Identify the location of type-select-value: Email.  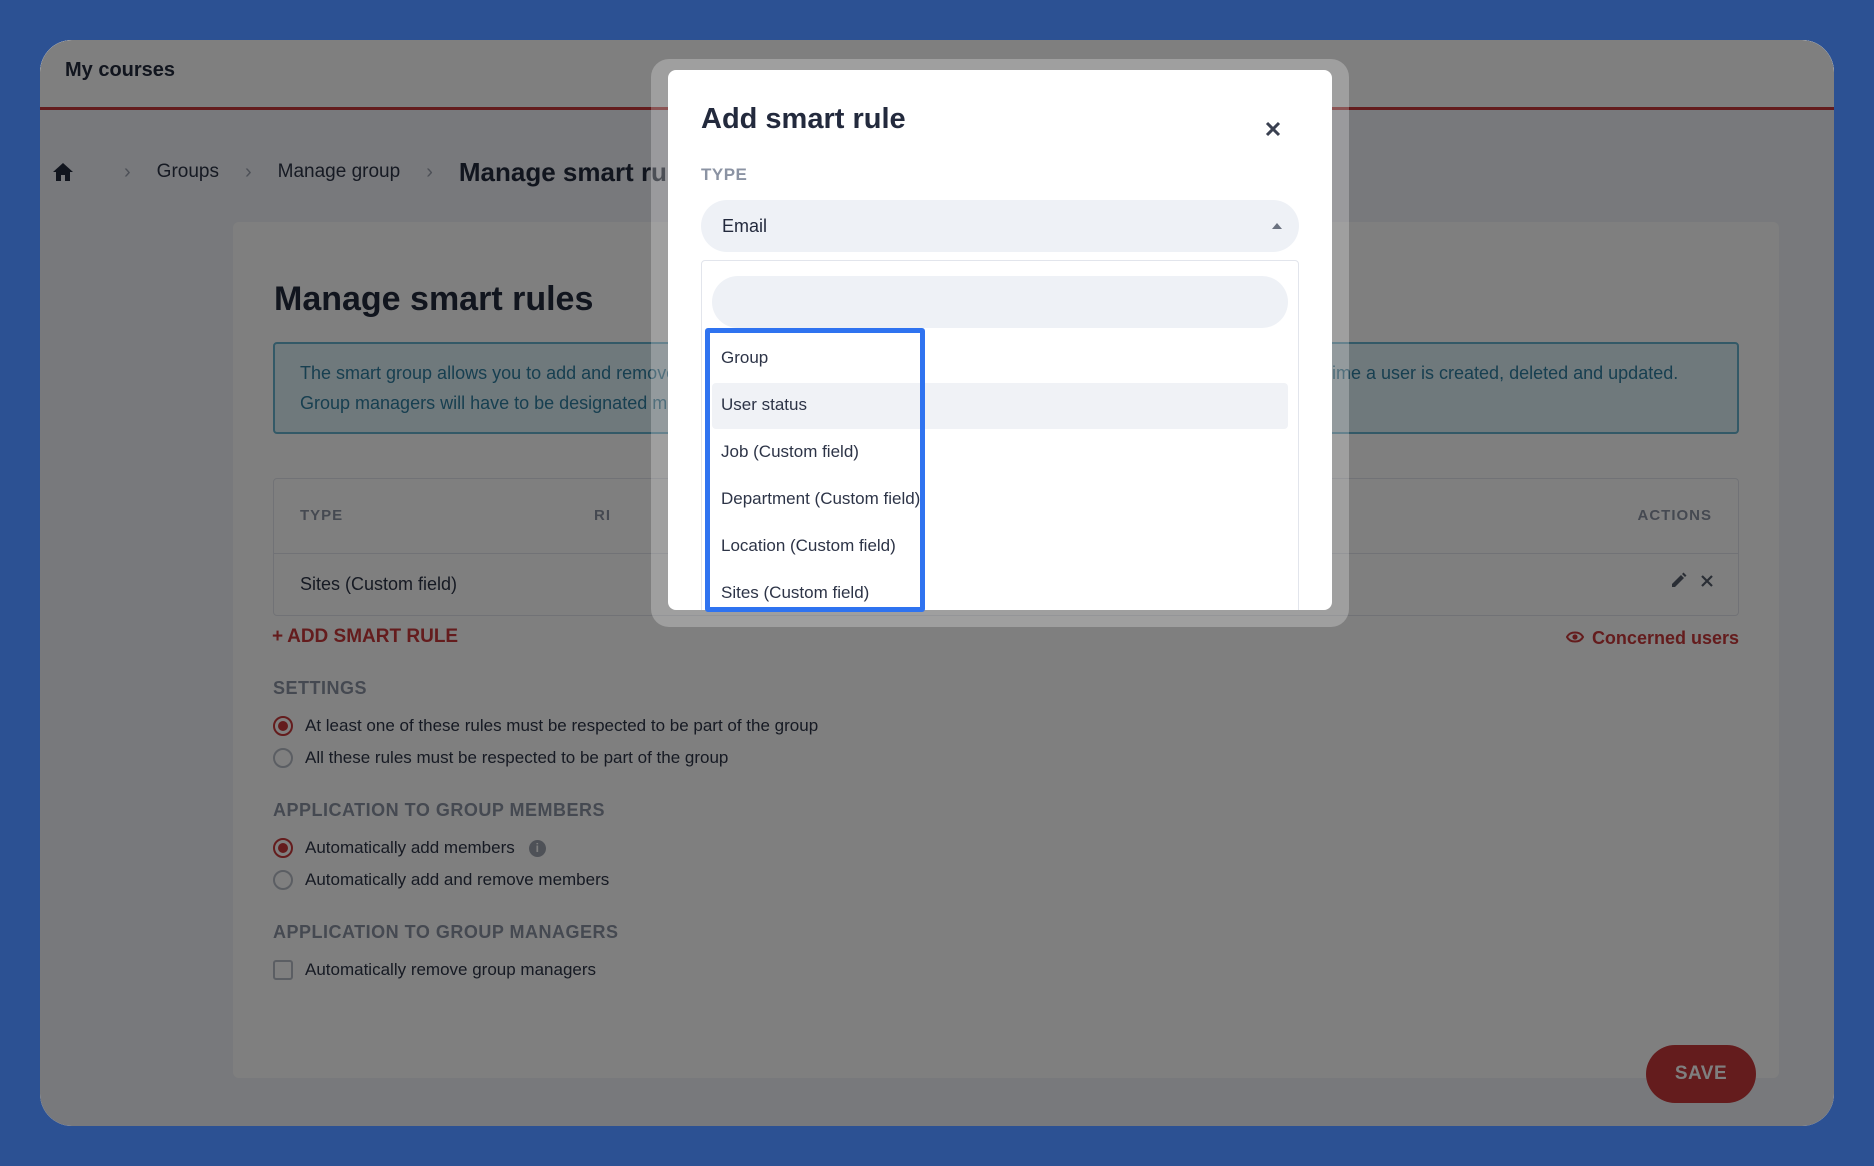
(745, 226).